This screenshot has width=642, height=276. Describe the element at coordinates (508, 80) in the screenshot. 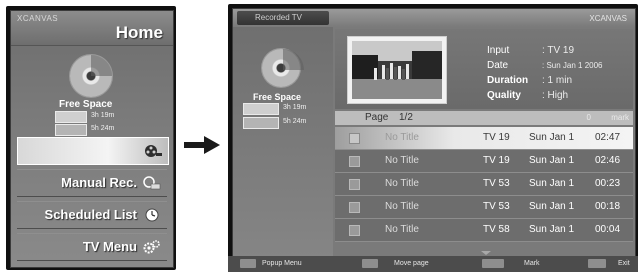

I see `info-duration-label: Duration` at that location.